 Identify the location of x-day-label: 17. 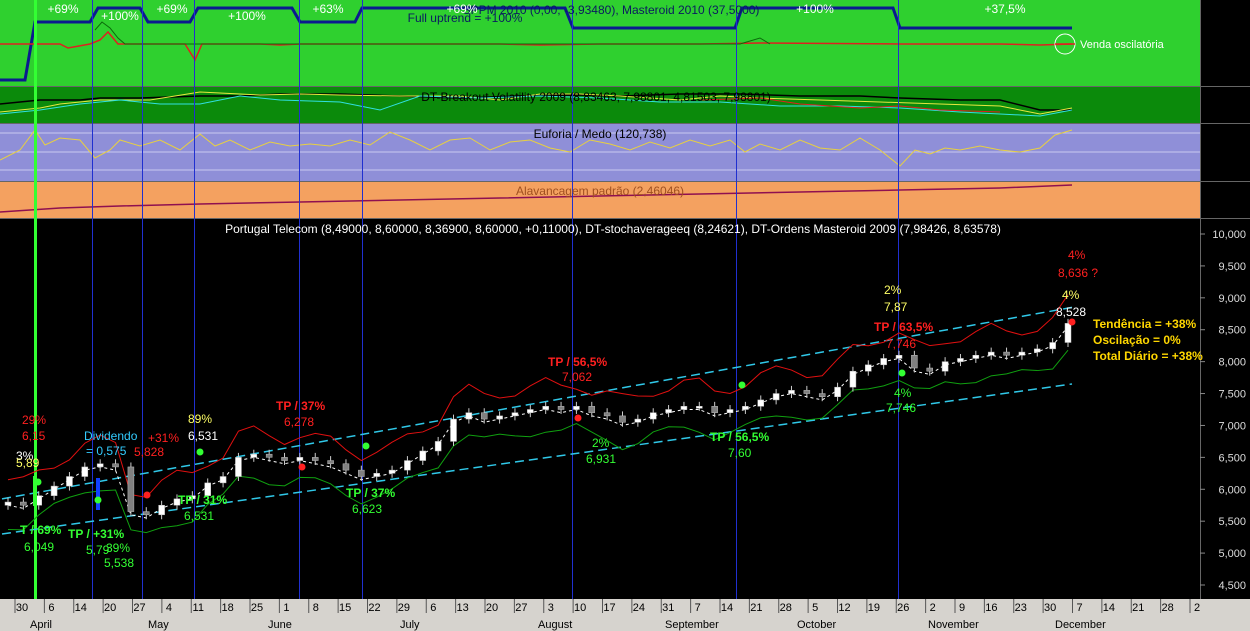
(609, 608).